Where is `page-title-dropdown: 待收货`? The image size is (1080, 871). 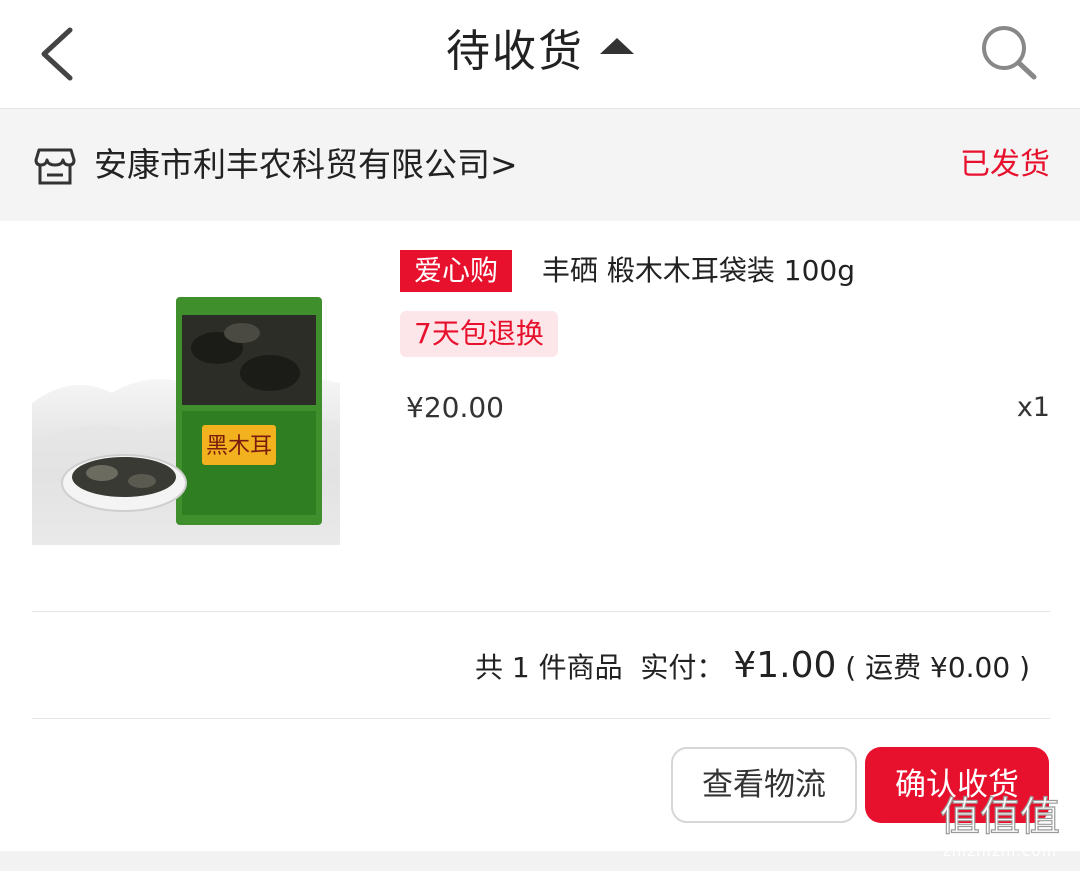 page-title-dropdown: 待收货 is located at coordinates (540, 52).